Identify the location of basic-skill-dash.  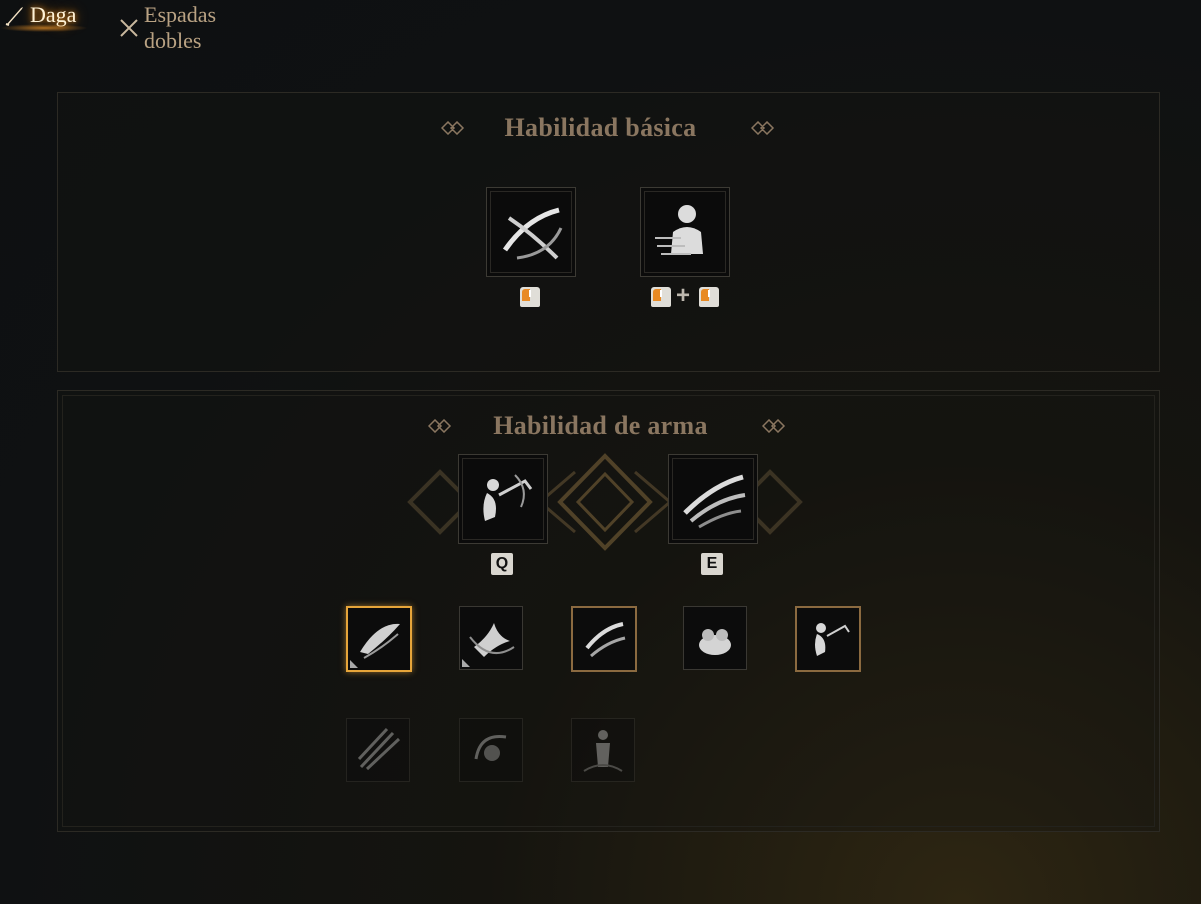
(685, 232).